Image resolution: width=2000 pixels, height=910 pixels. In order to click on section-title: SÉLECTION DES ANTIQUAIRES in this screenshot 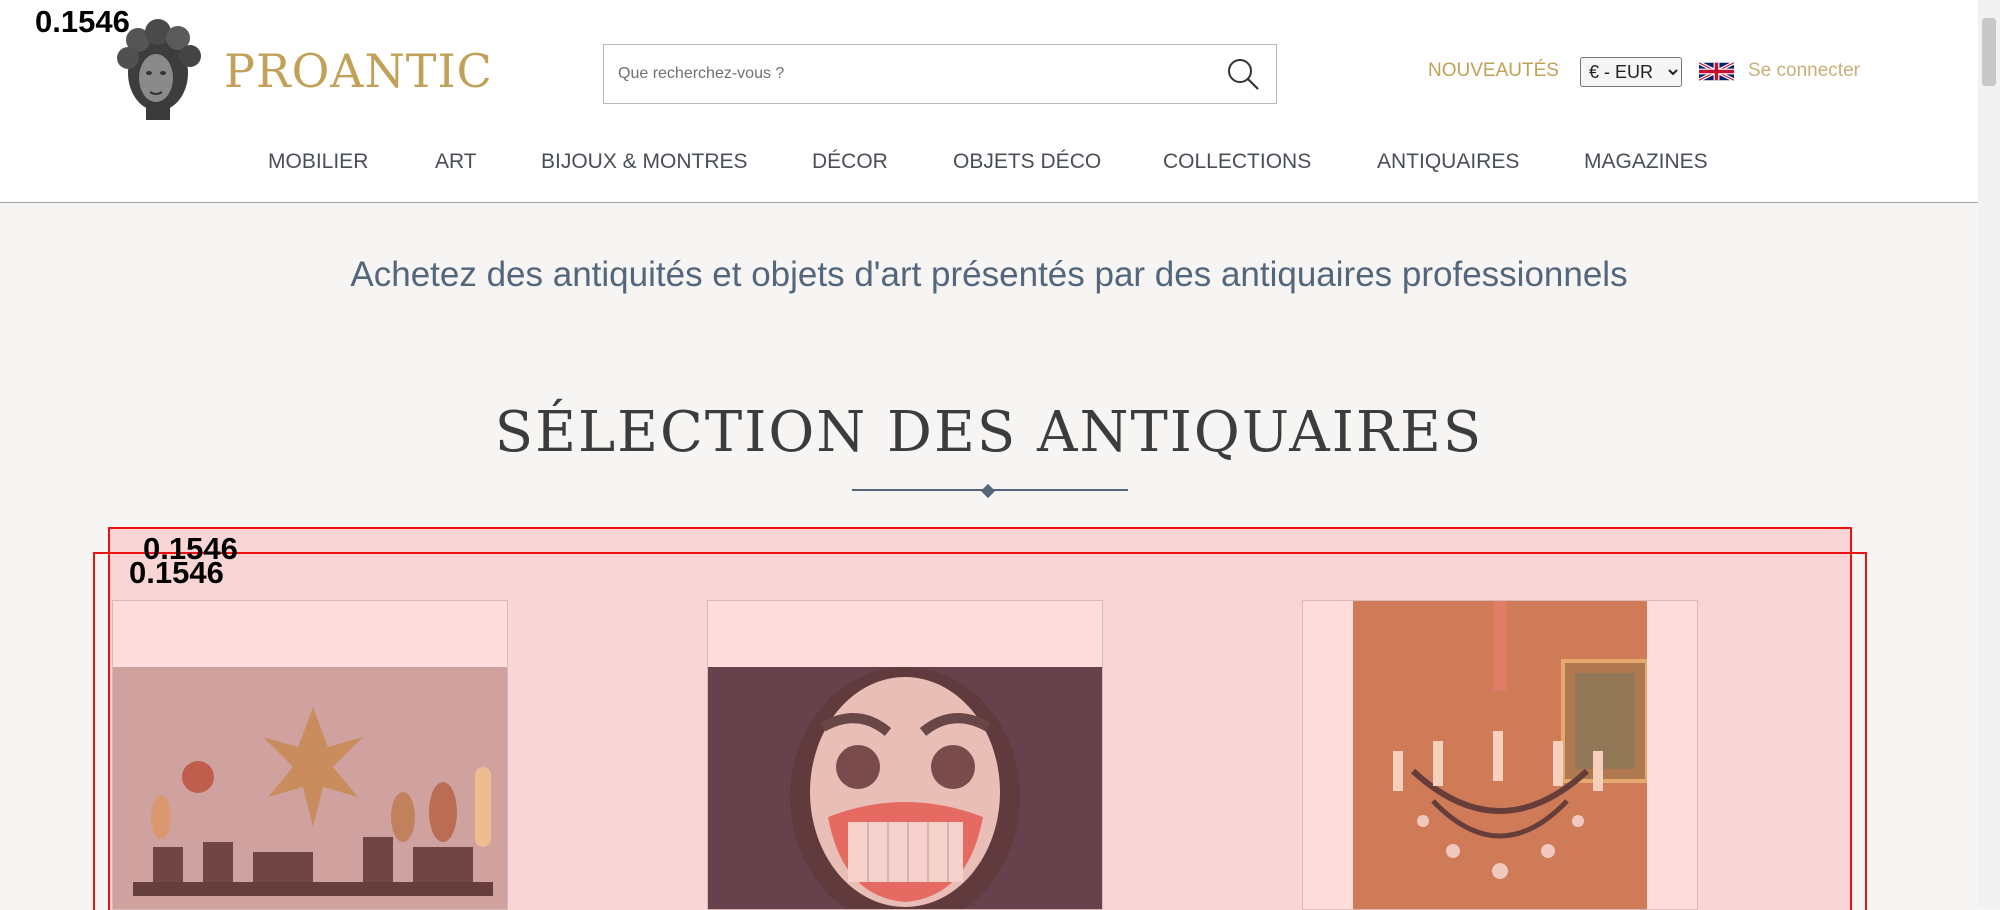, I will do `click(989, 432)`.